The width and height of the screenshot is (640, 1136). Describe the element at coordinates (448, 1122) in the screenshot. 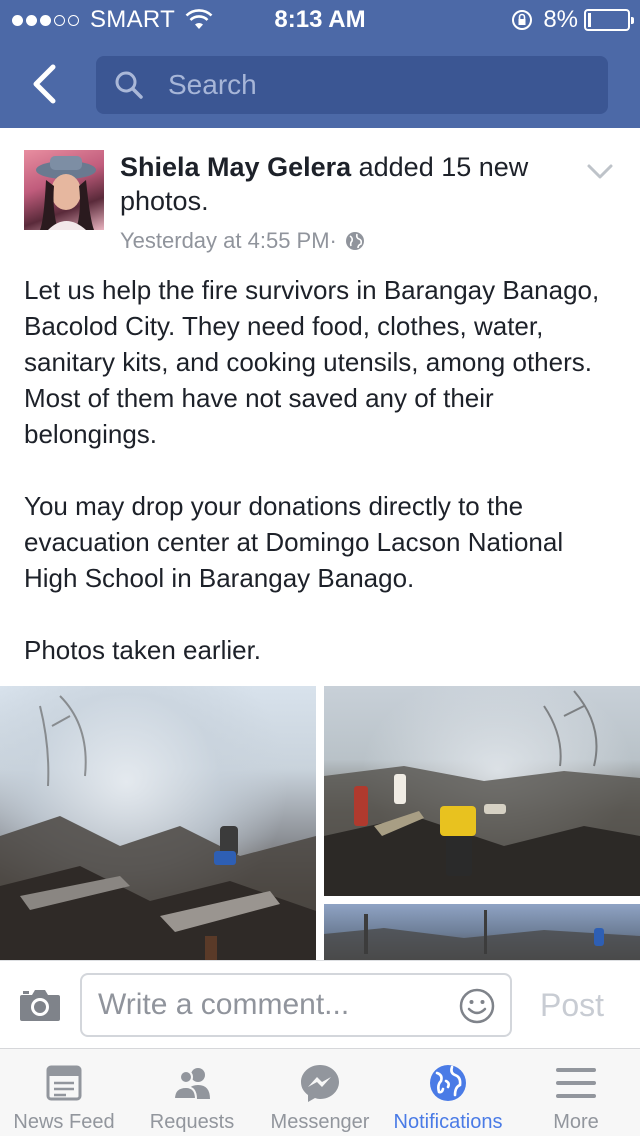

I see `tab-label: Notifications` at that location.